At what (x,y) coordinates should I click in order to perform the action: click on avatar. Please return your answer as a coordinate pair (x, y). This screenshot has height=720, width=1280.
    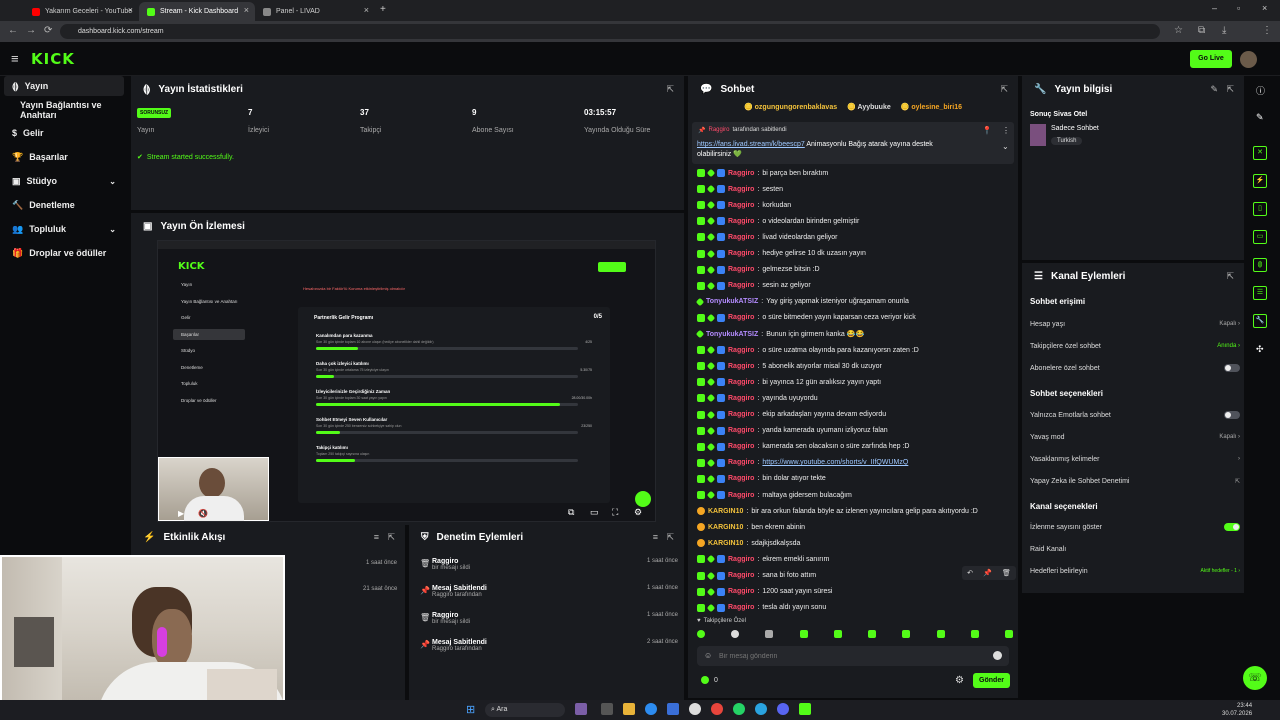
    Looking at the image, I should click on (1248, 59).